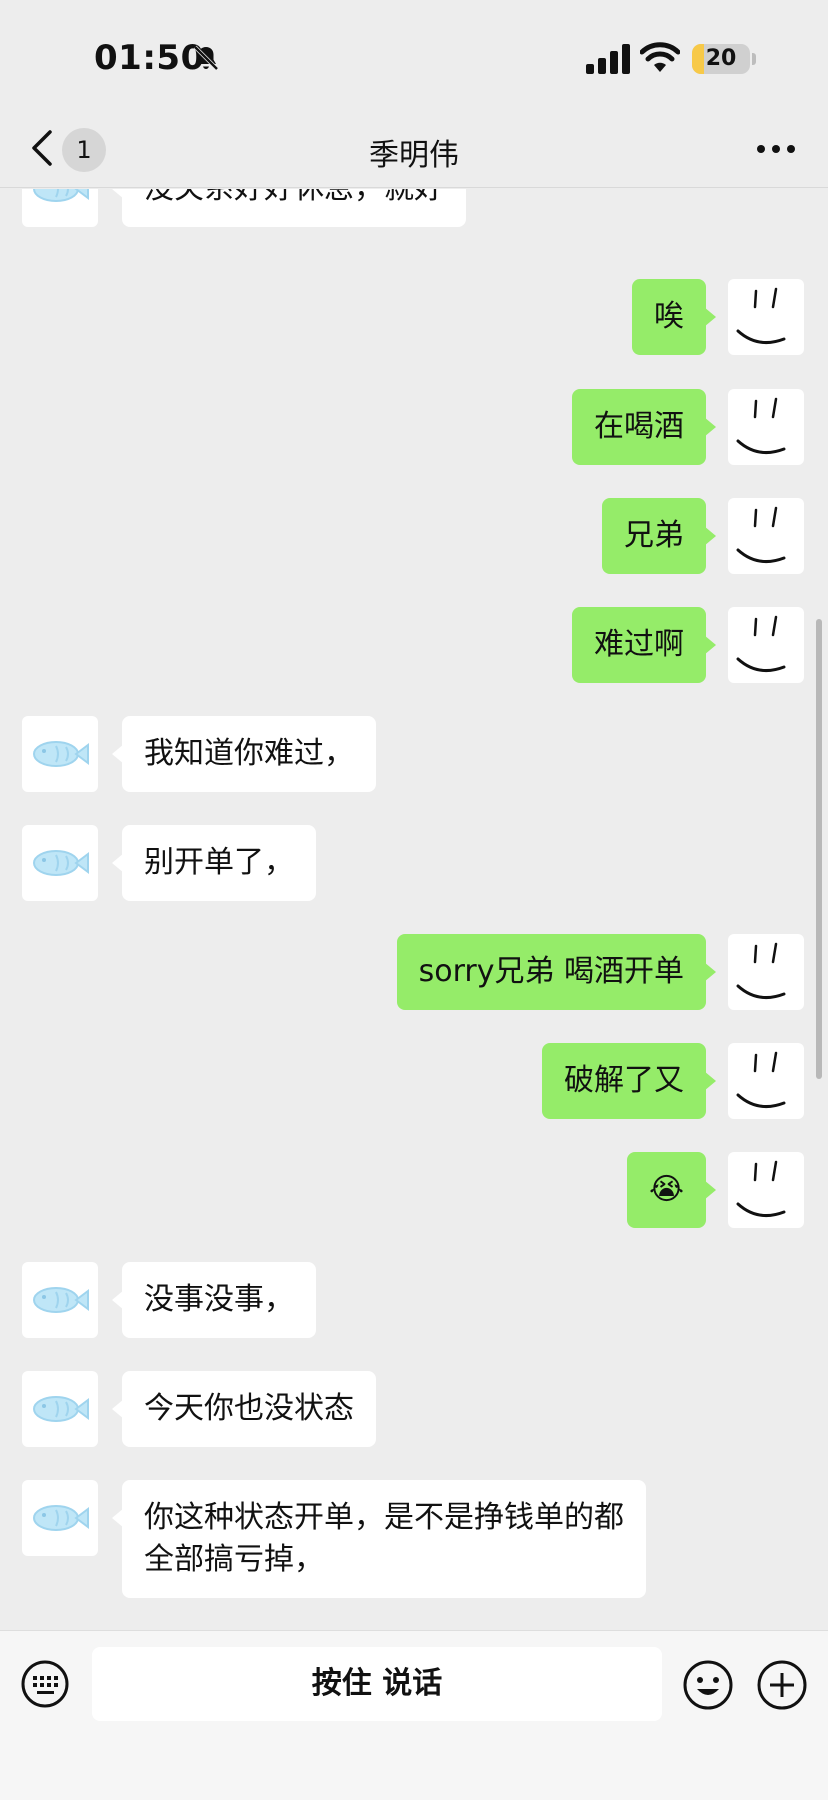  I want to click on outgoing-message: 😭, so click(671, 1190).